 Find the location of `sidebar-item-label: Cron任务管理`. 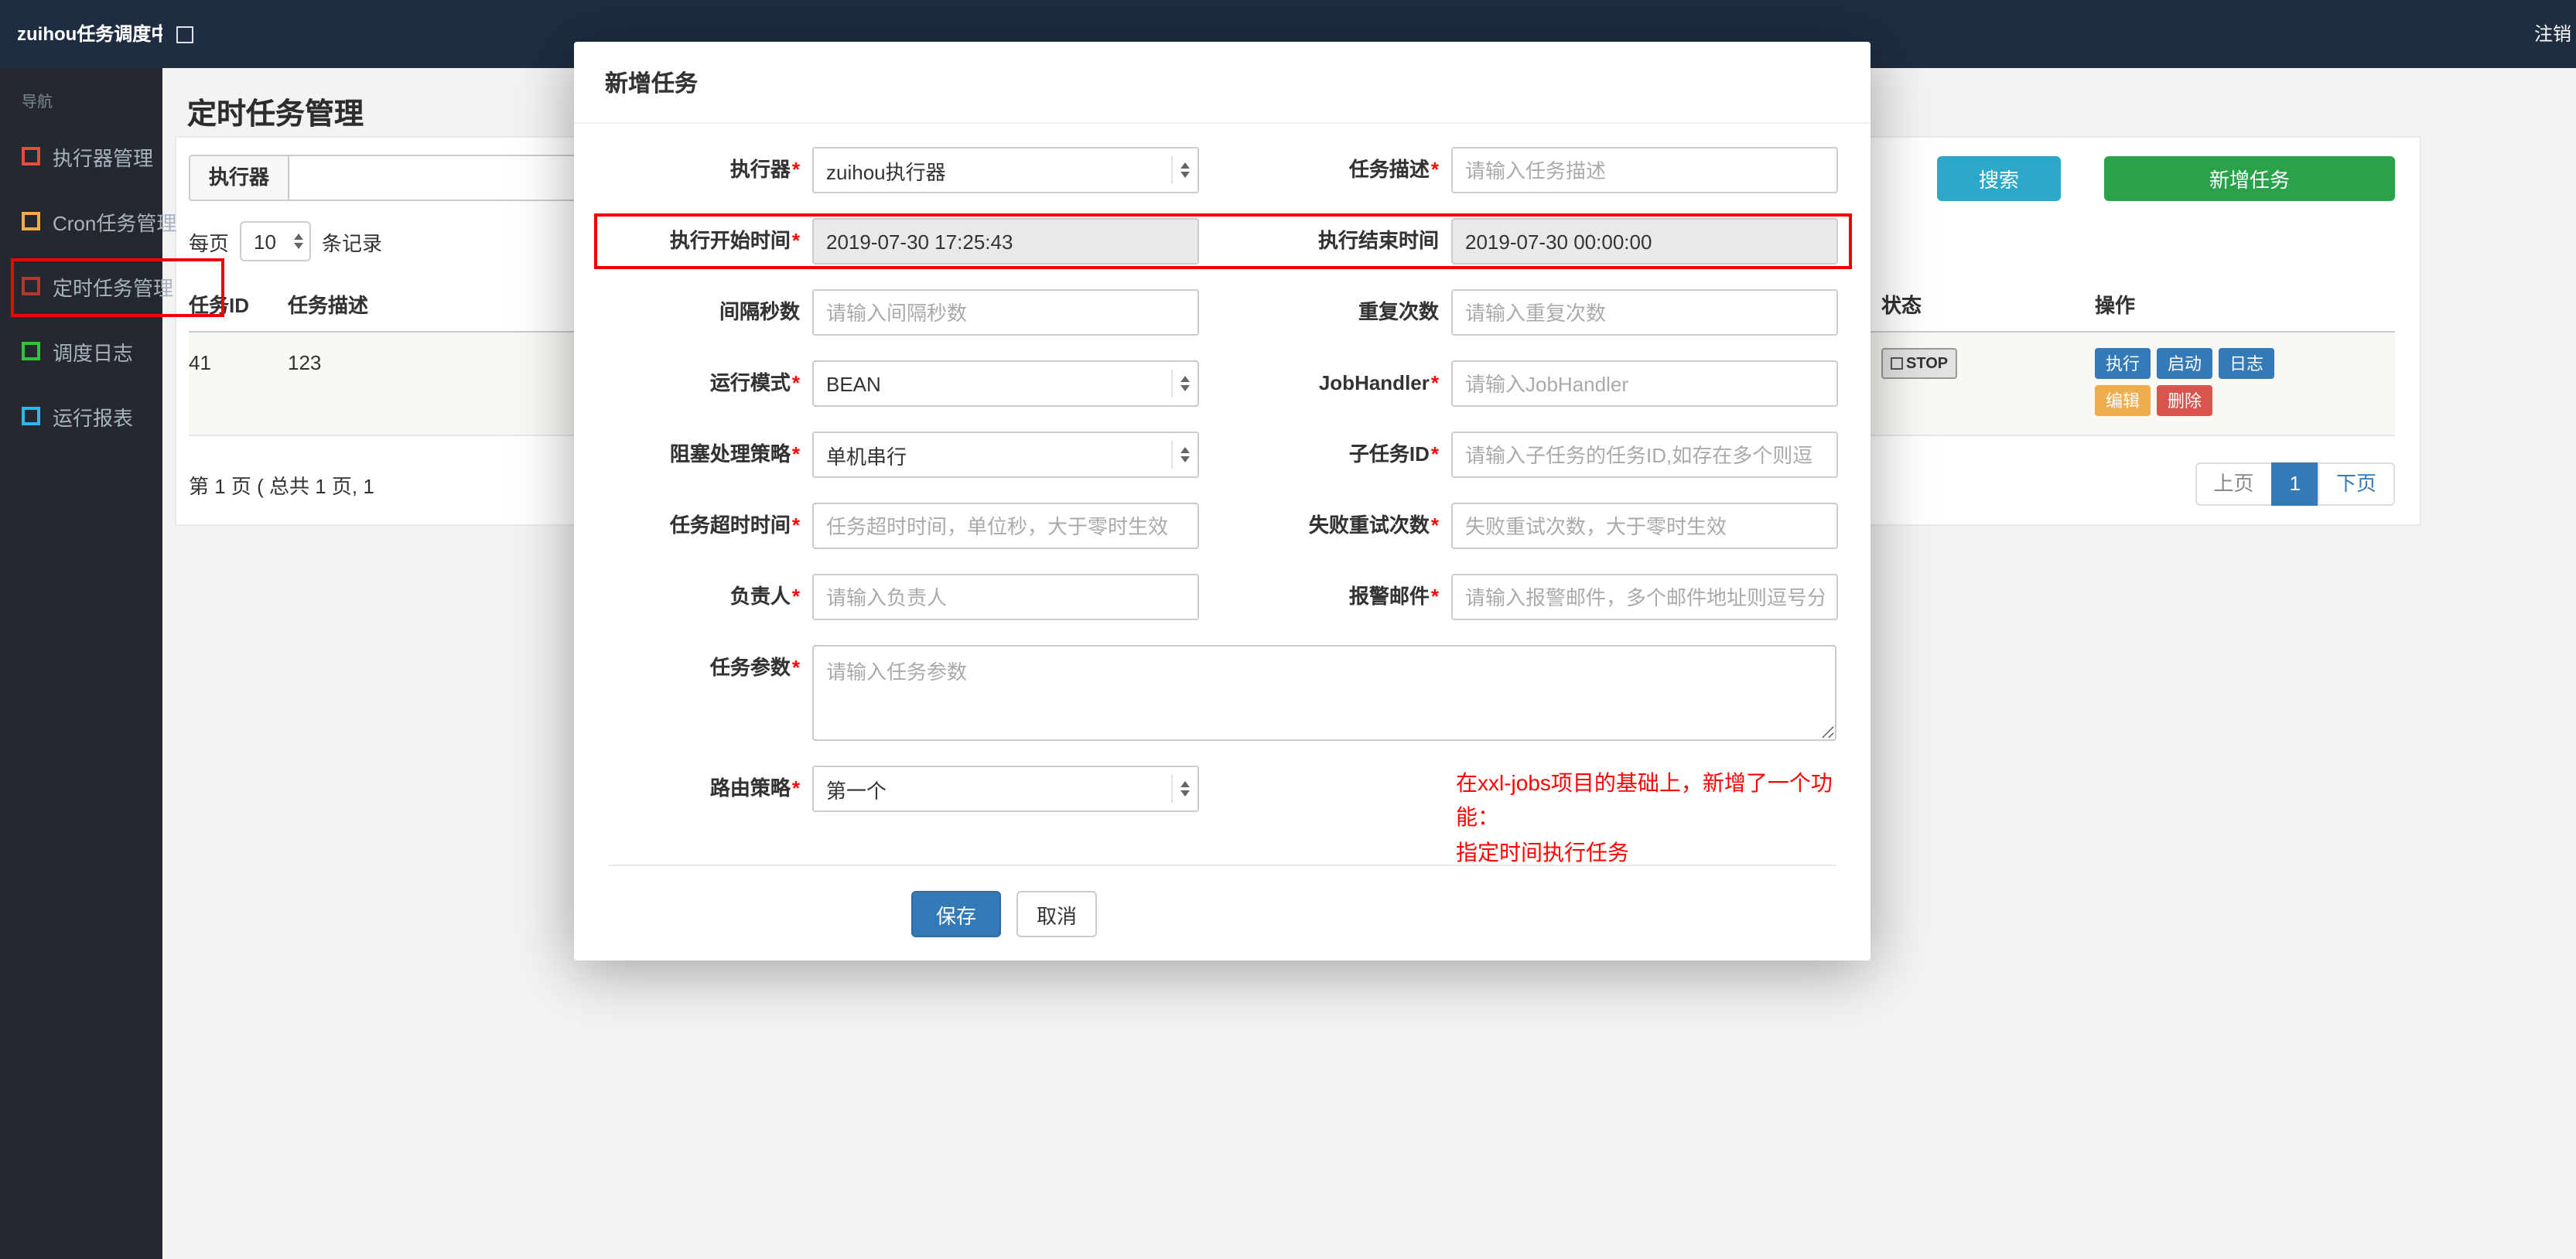

sidebar-item-label: Cron任务管理 is located at coordinates (115, 223).